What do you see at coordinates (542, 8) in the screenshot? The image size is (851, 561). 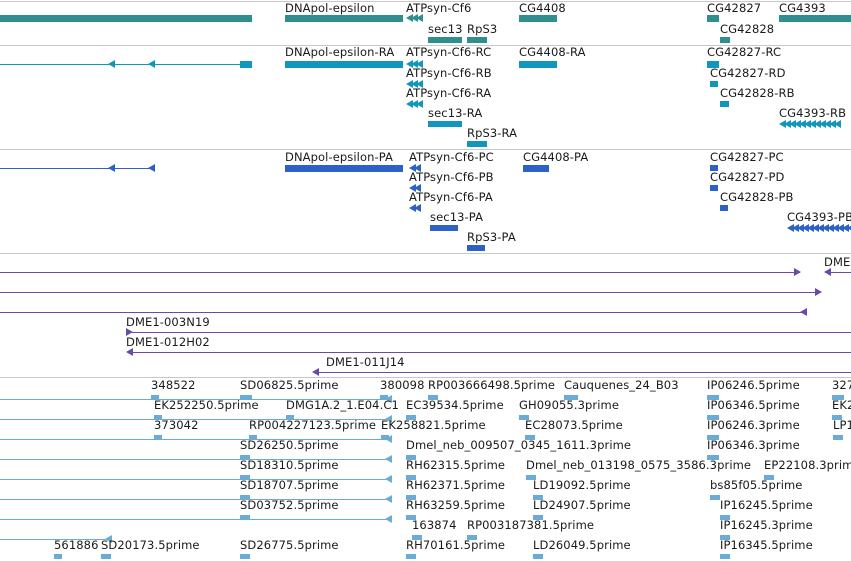 I see `gene-label: CG4408` at bounding box center [542, 8].